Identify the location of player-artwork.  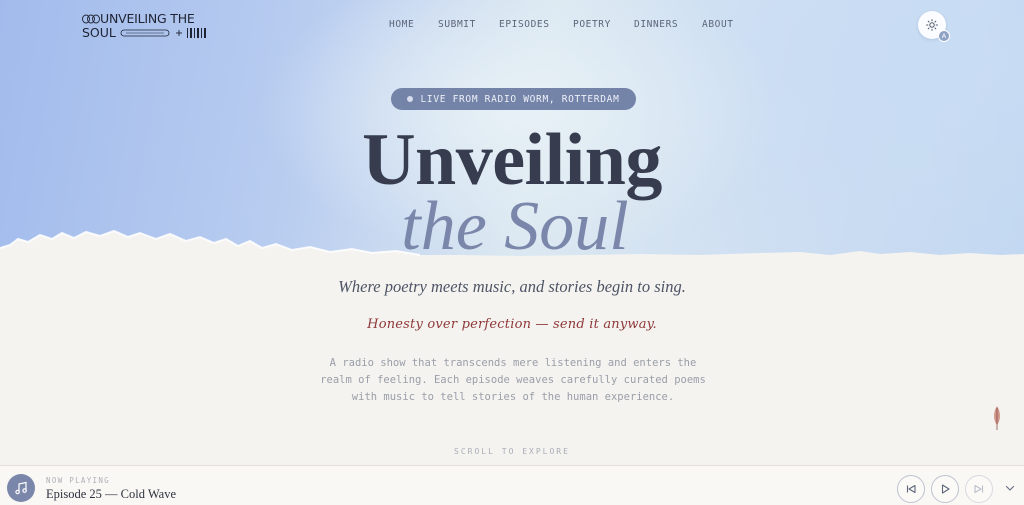
(21, 488).